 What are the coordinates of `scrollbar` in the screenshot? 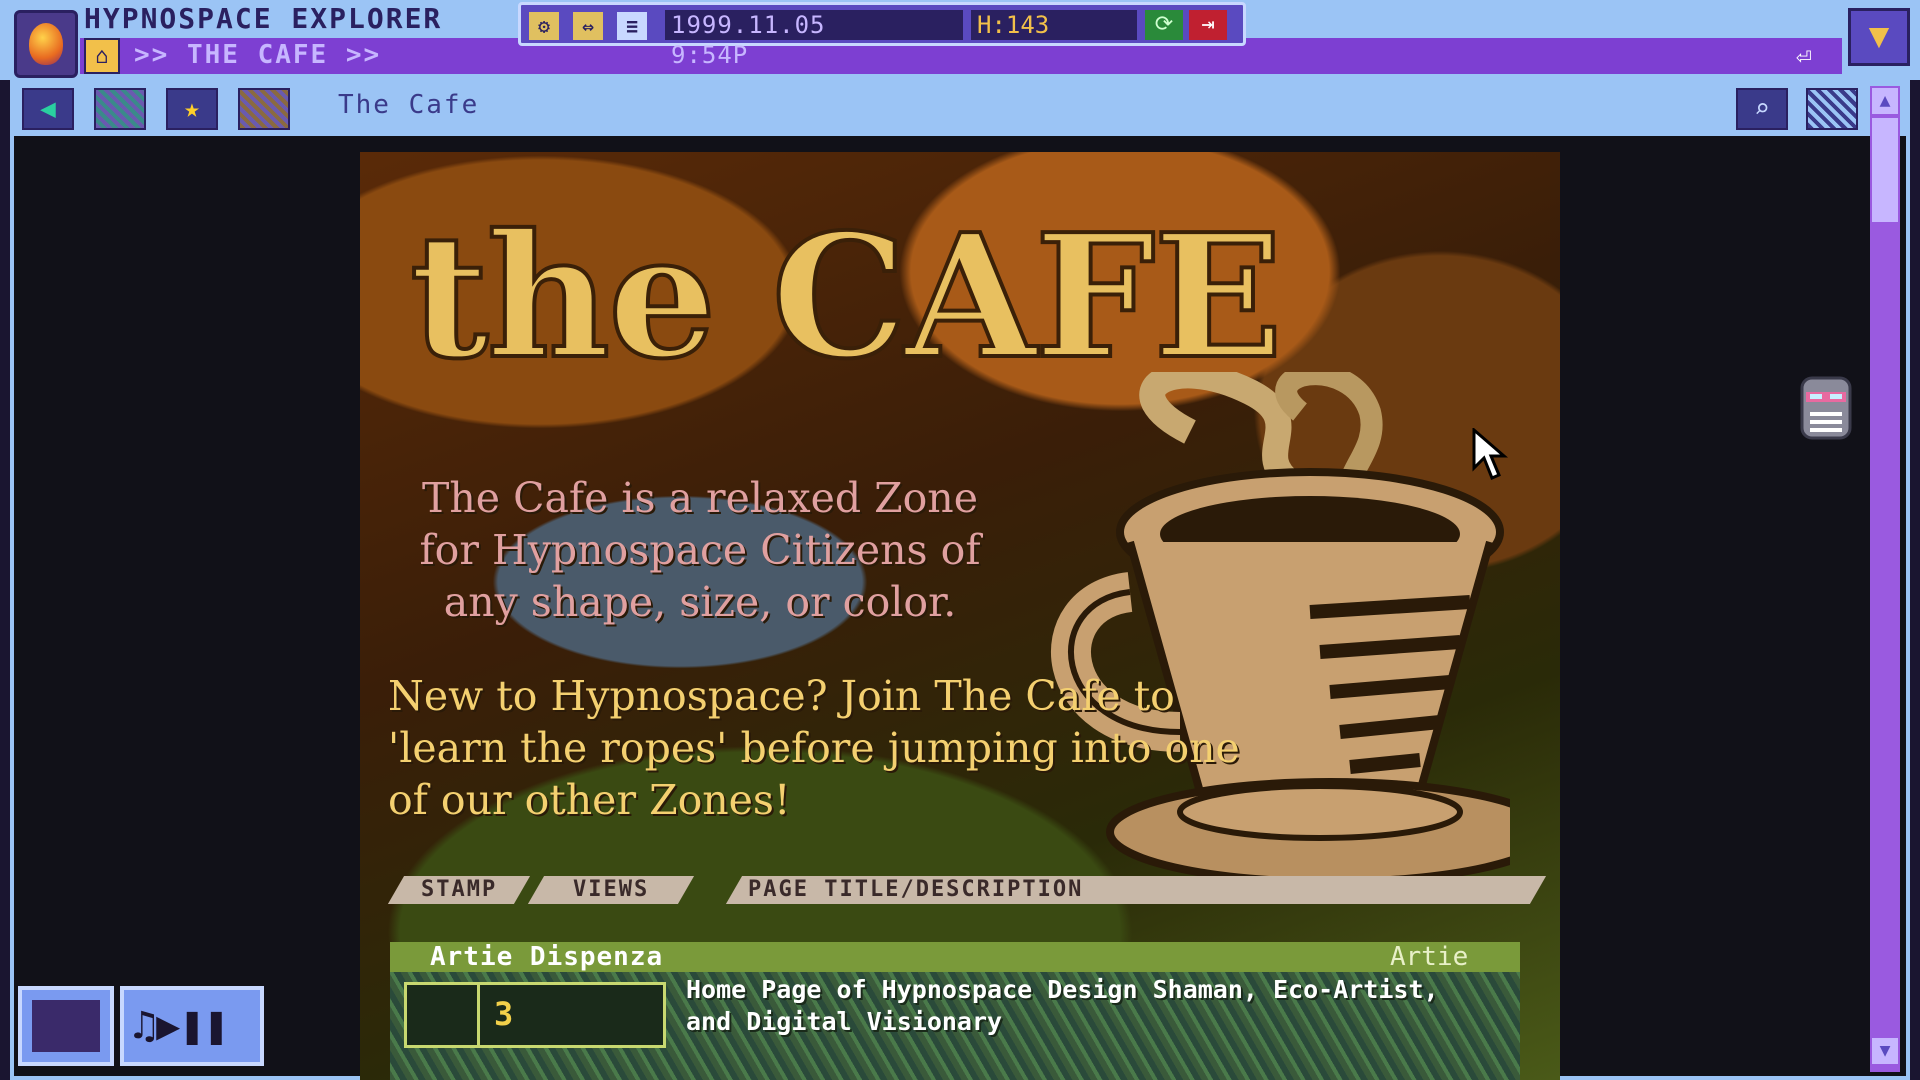 It's located at (1885, 579).